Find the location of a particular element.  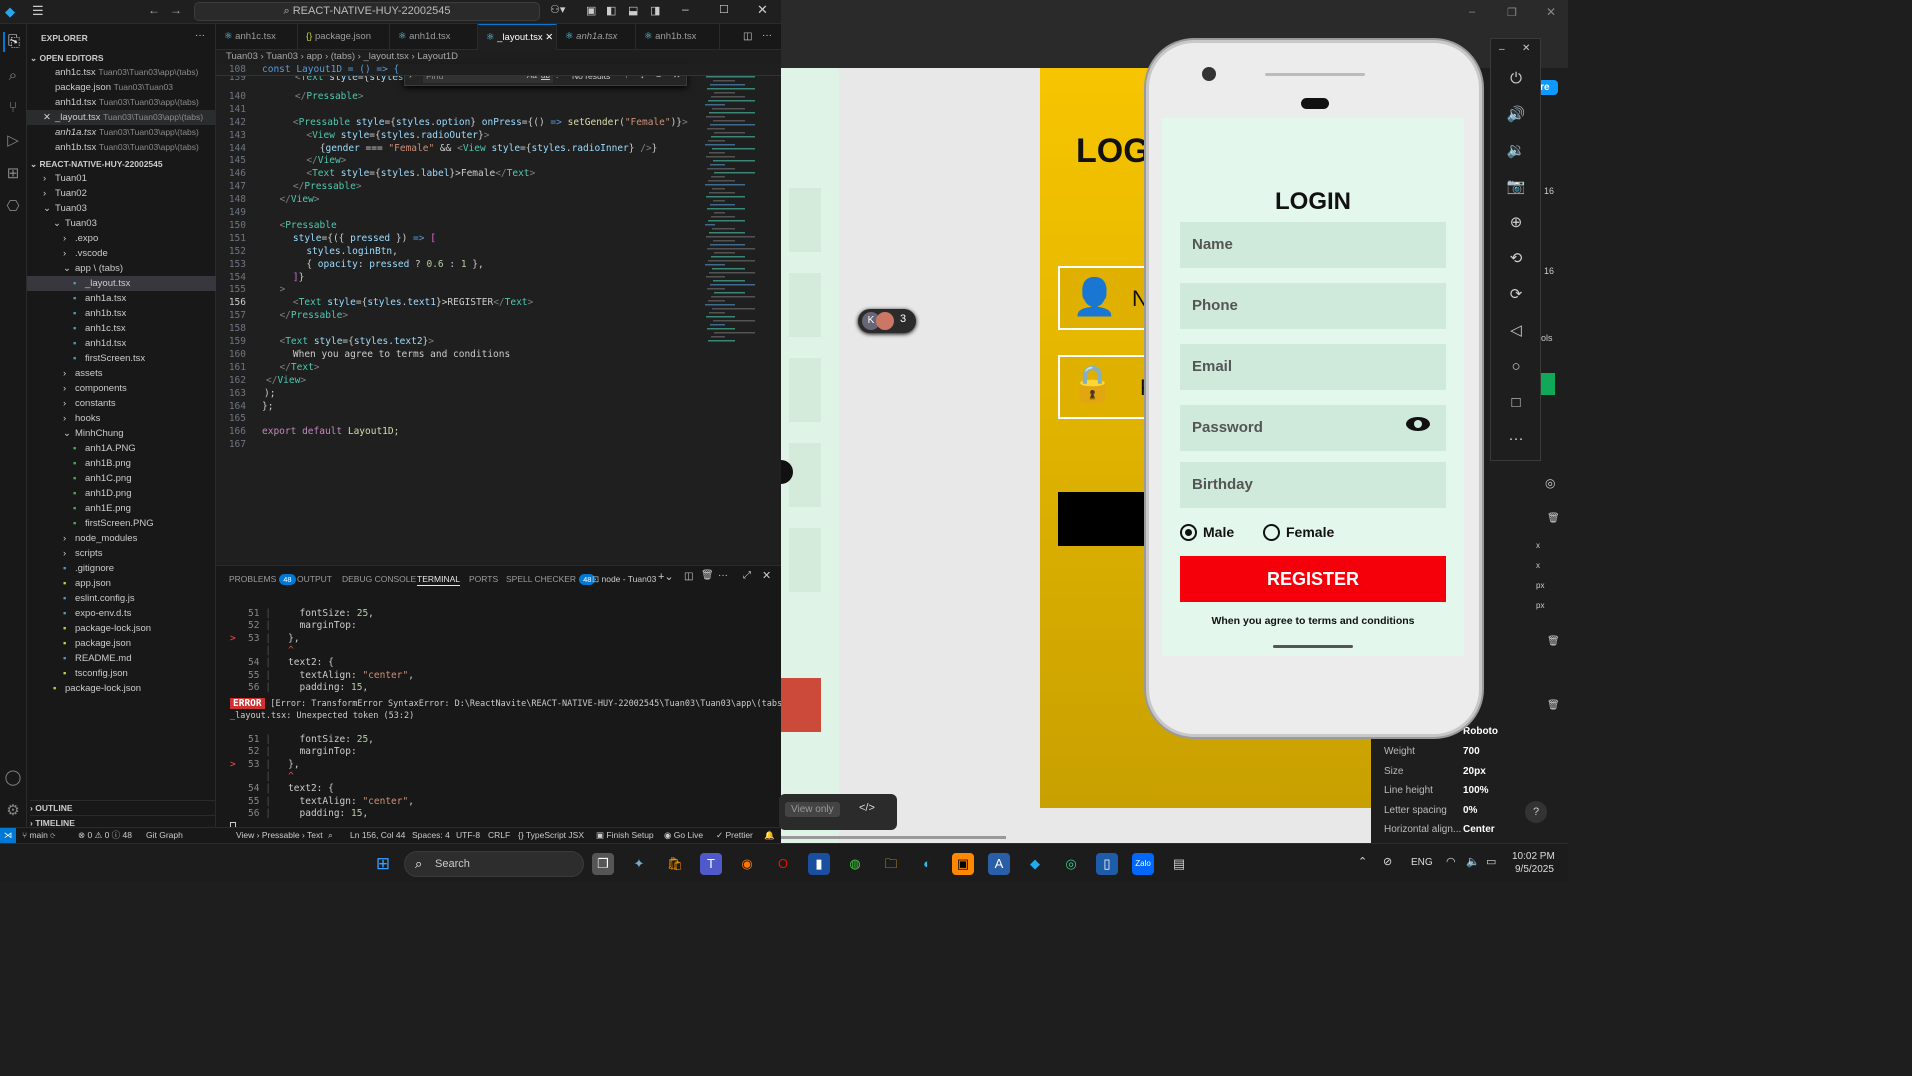

tree-folder: › scripts is located at coordinates (121, 553).